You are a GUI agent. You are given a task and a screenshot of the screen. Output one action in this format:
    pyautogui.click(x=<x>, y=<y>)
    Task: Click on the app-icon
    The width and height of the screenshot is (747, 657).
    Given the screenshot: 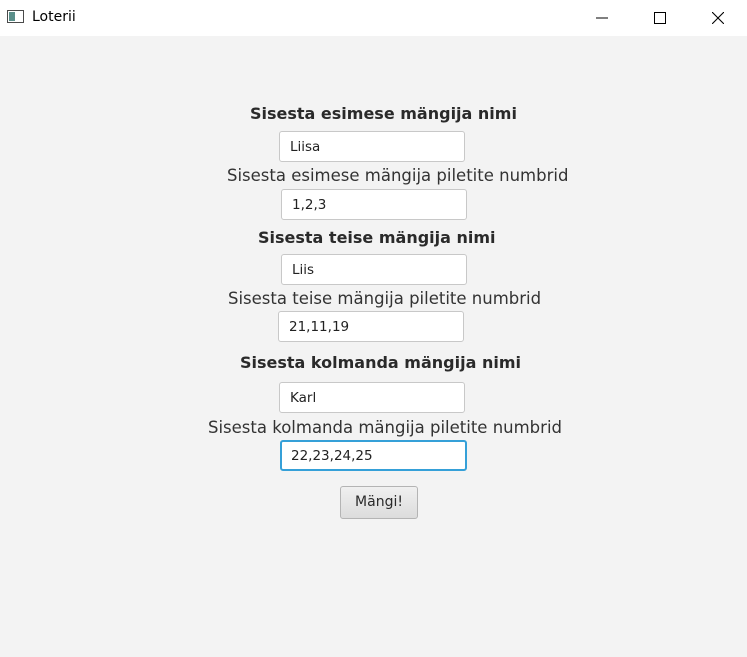 What is the action you would take?
    pyautogui.click(x=15, y=16)
    